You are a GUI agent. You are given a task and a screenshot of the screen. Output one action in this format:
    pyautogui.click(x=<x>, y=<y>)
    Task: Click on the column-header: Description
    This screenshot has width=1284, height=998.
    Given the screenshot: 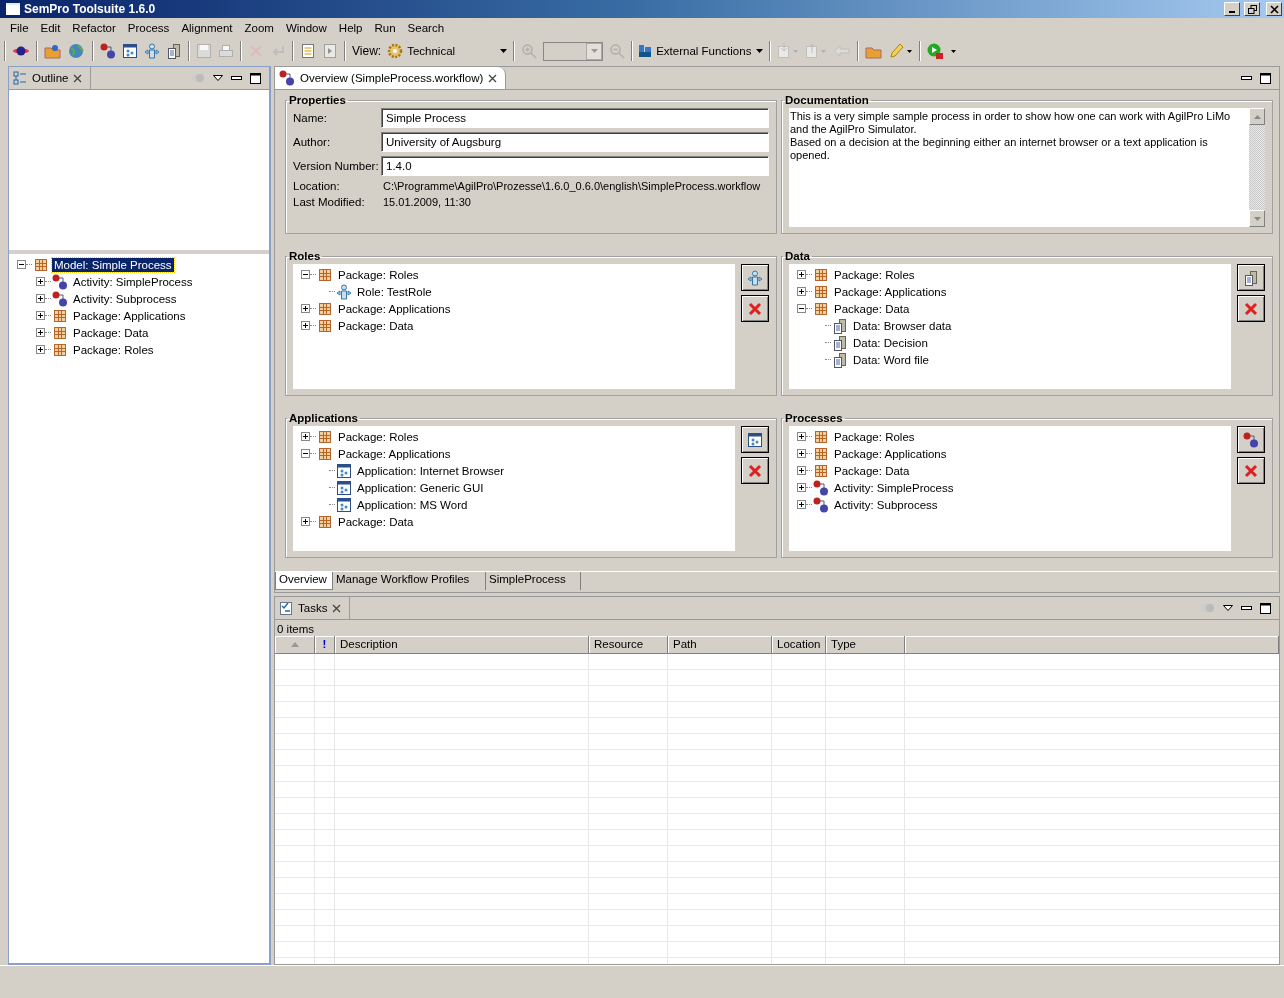 What is the action you would take?
    pyautogui.click(x=462, y=644)
    